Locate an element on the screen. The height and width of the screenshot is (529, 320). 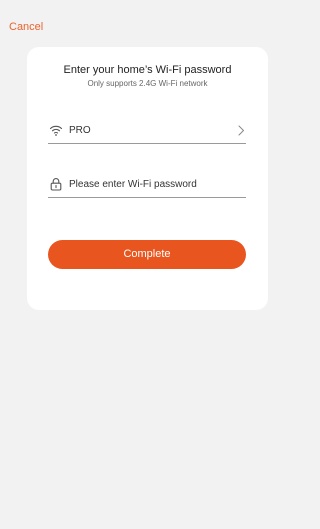
wifi-password-row is located at coordinates (147, 185).